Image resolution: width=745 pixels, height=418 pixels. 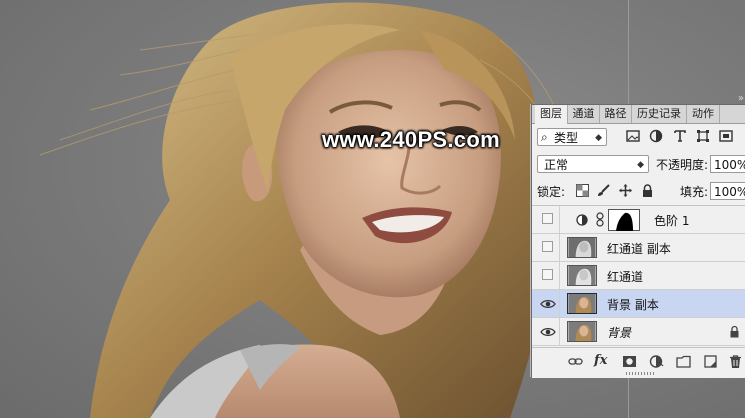 I want to click on layer-row-background-copy: 背景 副本, so click(x=638, y=304).